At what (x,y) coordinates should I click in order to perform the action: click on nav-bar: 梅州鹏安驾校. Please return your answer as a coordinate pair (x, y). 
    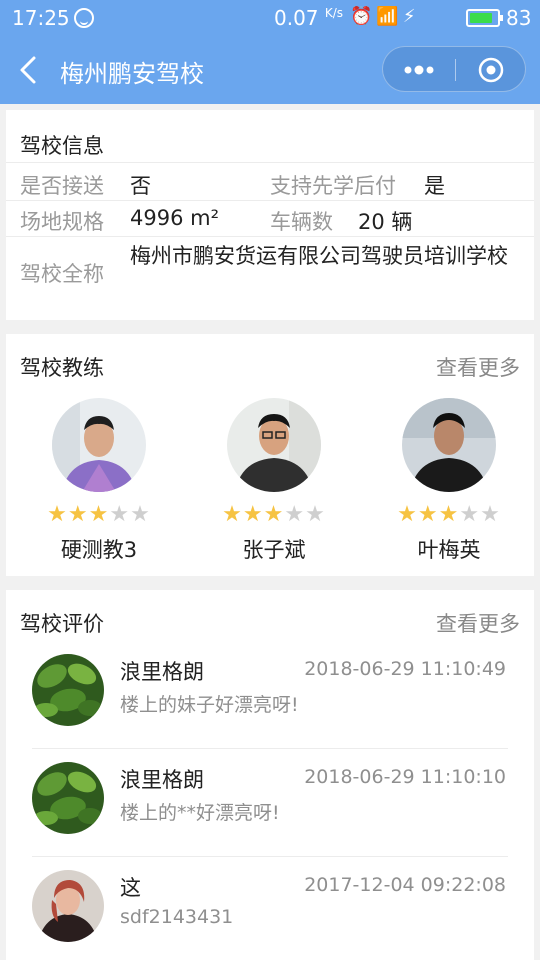
    Looking at the image, I should click on (270, 70).